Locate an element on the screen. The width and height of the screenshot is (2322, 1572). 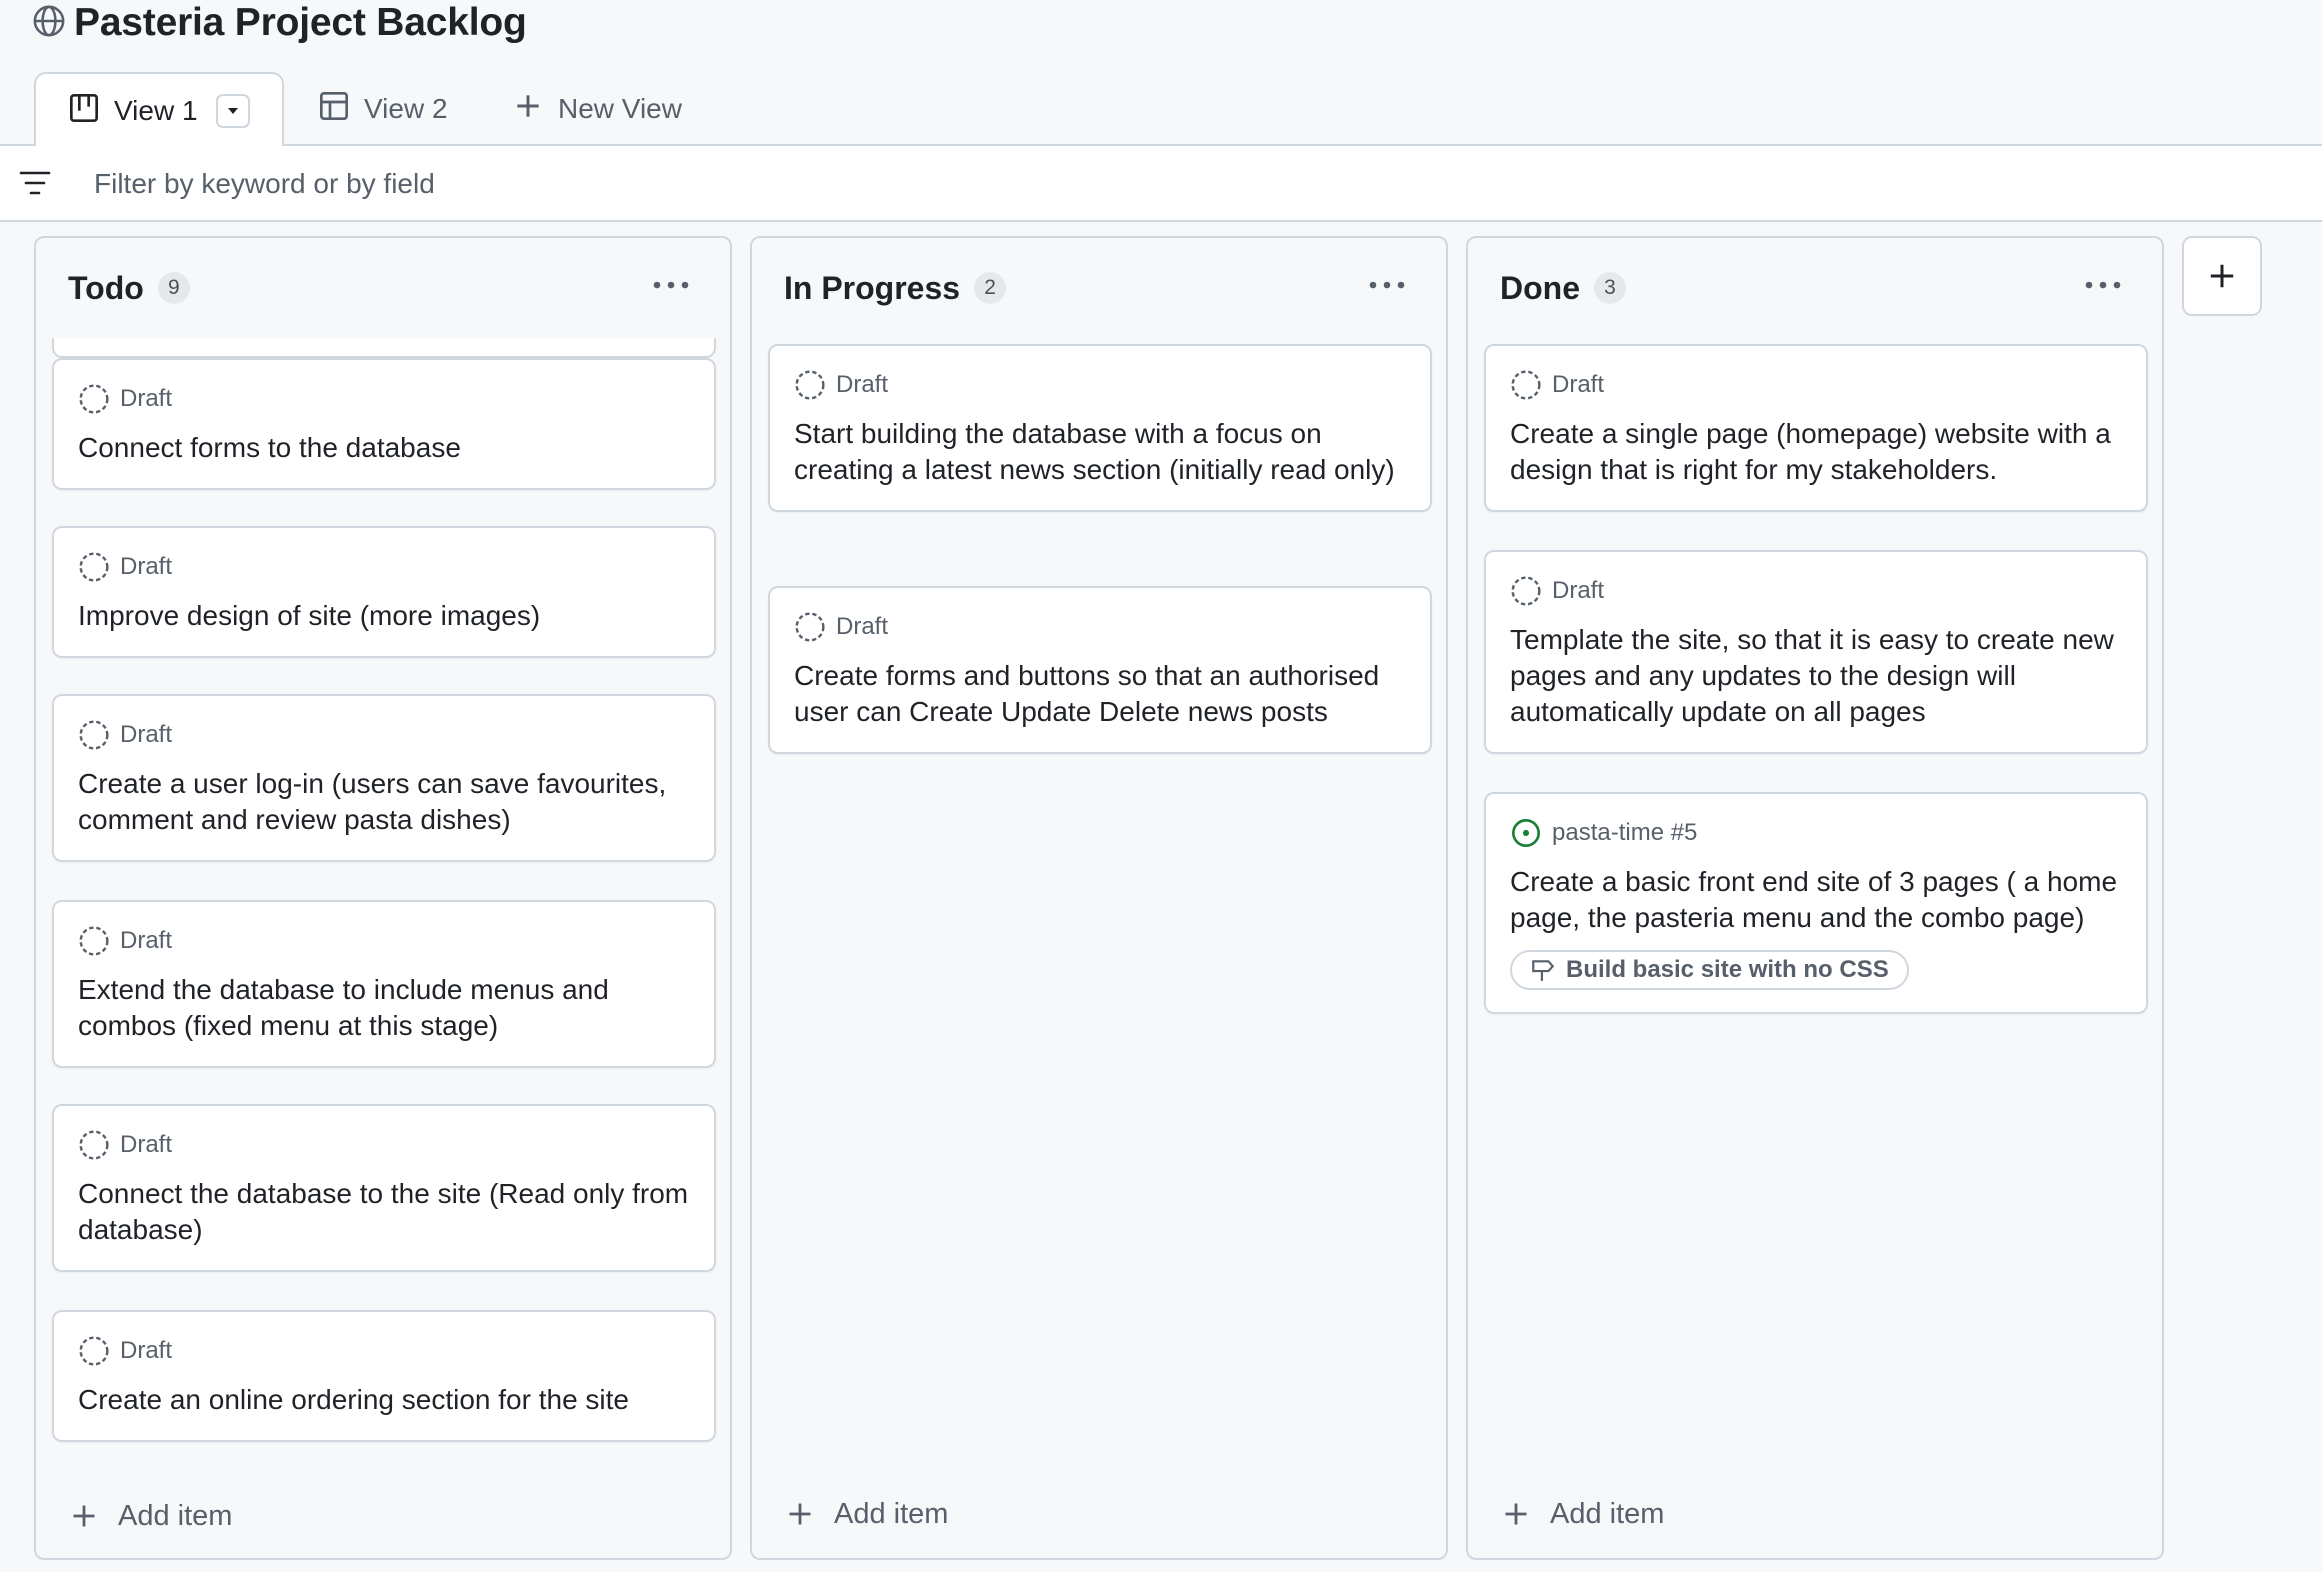
milestone-icon is located at coordinates (1543, 970).